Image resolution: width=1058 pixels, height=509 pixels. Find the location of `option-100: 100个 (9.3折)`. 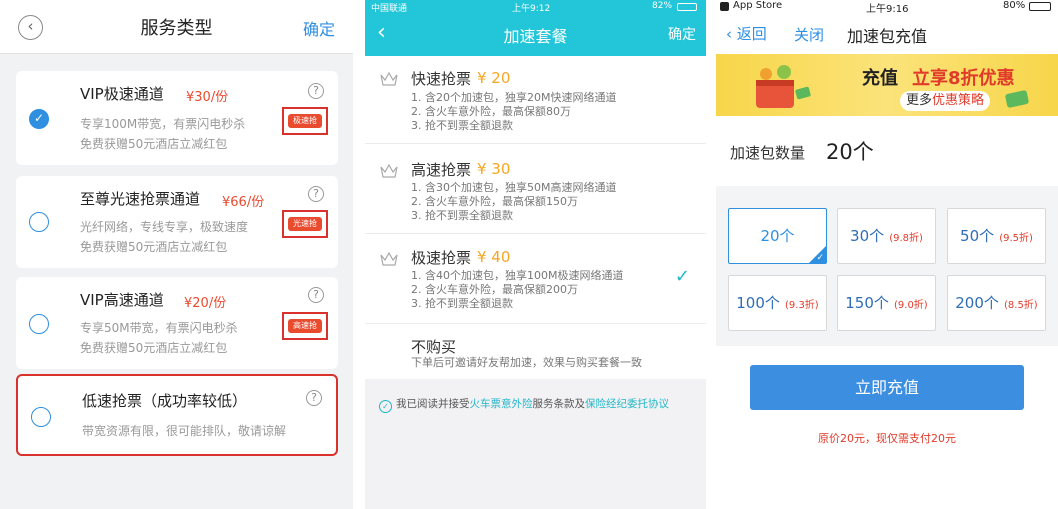

option-100: 100个 (9.3折) is located at coordinates (777, 303).